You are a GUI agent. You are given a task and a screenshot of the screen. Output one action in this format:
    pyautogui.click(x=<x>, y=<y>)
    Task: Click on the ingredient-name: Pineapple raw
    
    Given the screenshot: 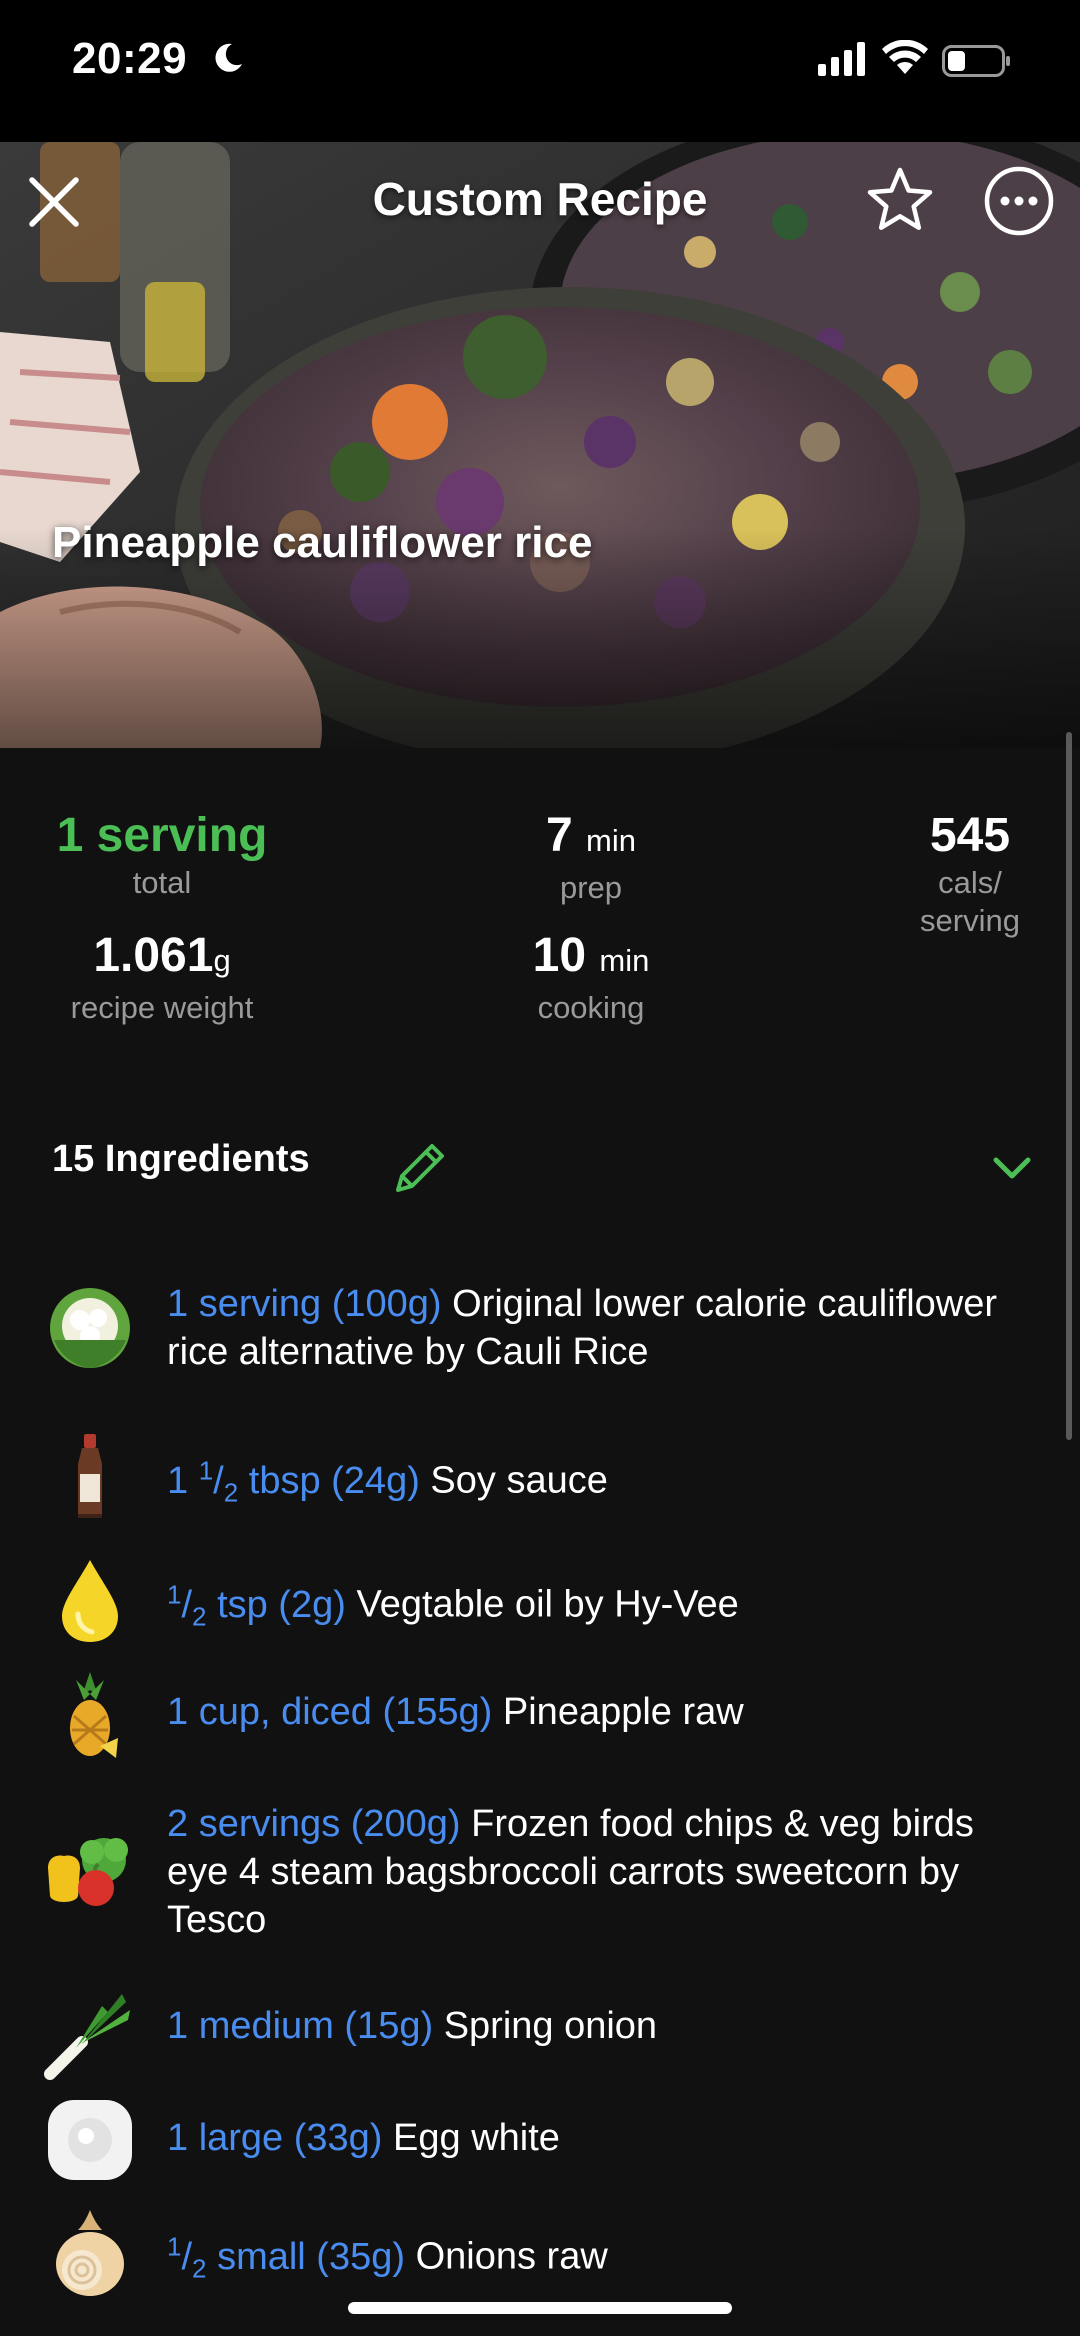 What is the action you would take?
    pyautogui.click(x=623, y=1712)
    